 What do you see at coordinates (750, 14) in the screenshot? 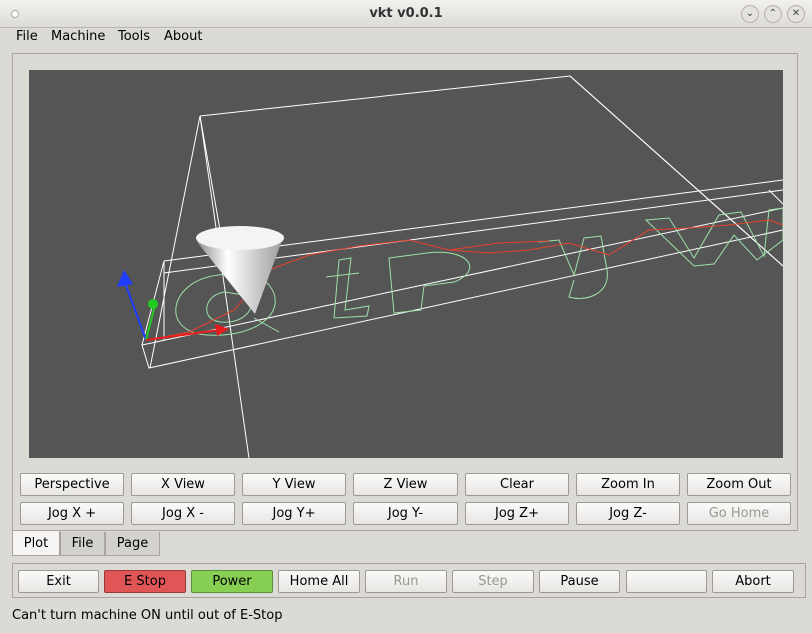
I see `minimize-button: ⌄` at bounding box center [750, 14].